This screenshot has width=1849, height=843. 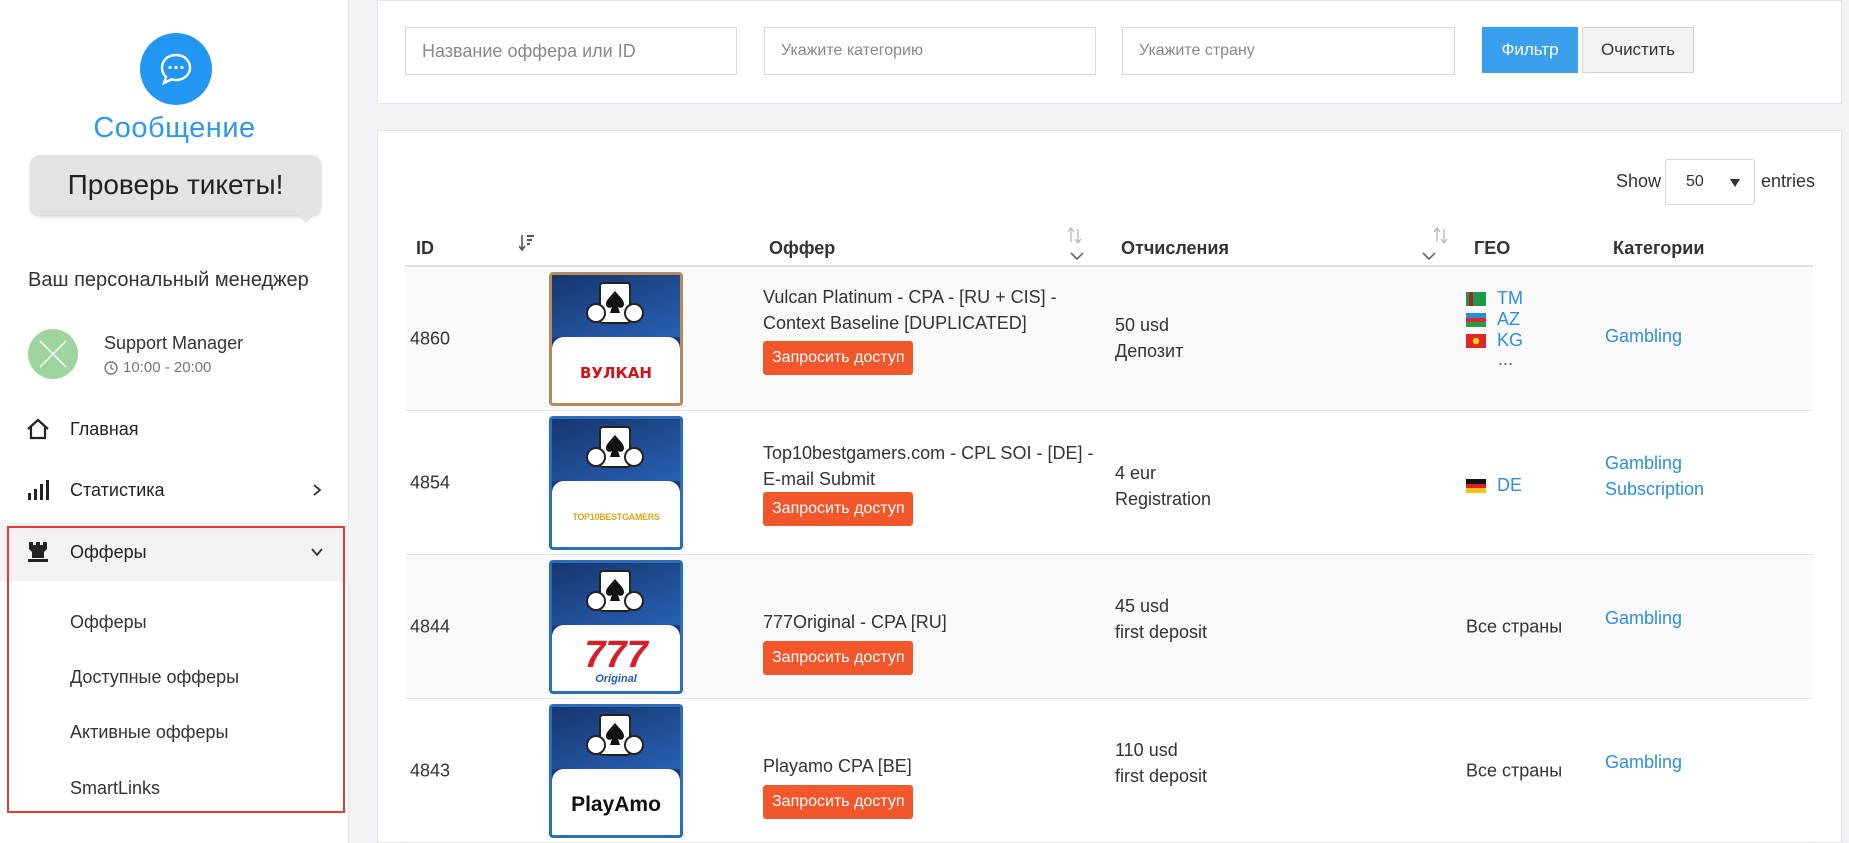 What do you see at coordinates (174, 552) in the screenshot?
I see `nav-item-offers: Офферы` at bounding box center [174, 552].